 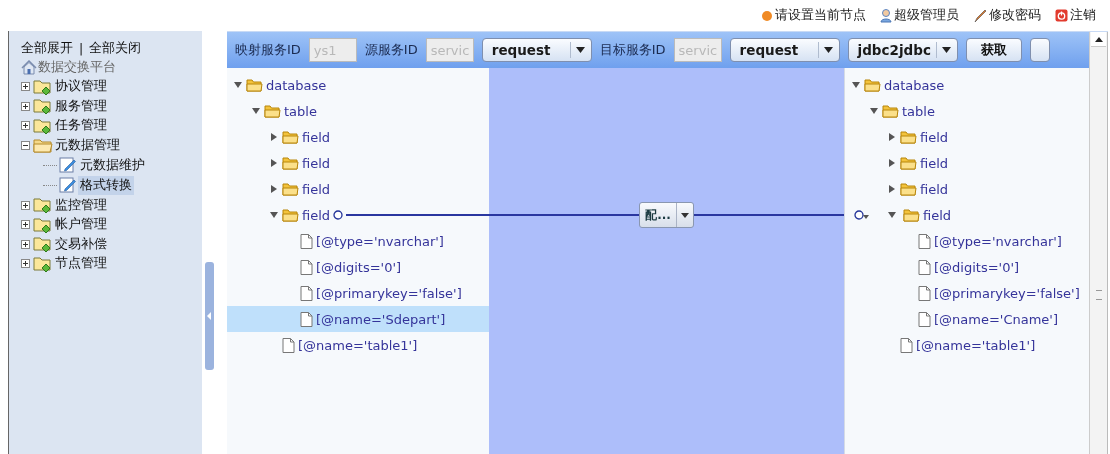 What do you see at coordinates (1039, 50) in the screenshot?
I see `toolbar-button` at bounding box center [1039, 50].